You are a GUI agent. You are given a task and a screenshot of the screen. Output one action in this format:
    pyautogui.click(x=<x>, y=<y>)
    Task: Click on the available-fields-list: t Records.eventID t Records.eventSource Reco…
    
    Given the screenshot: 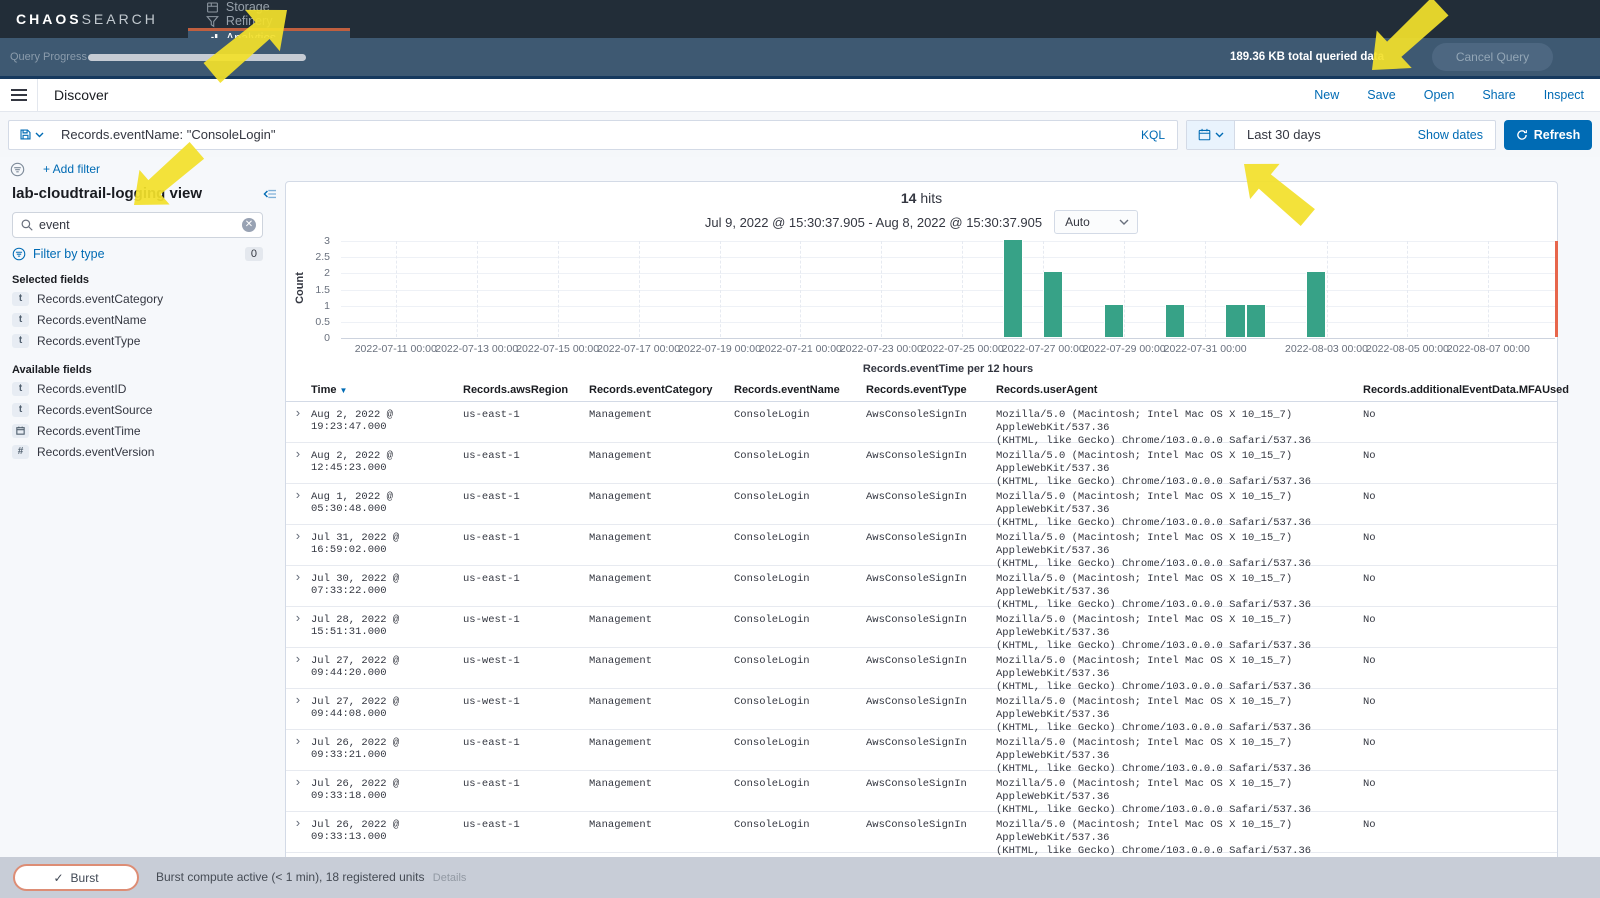 What is the action you would take?
    pyautogui.click(x=142, y=420)
    